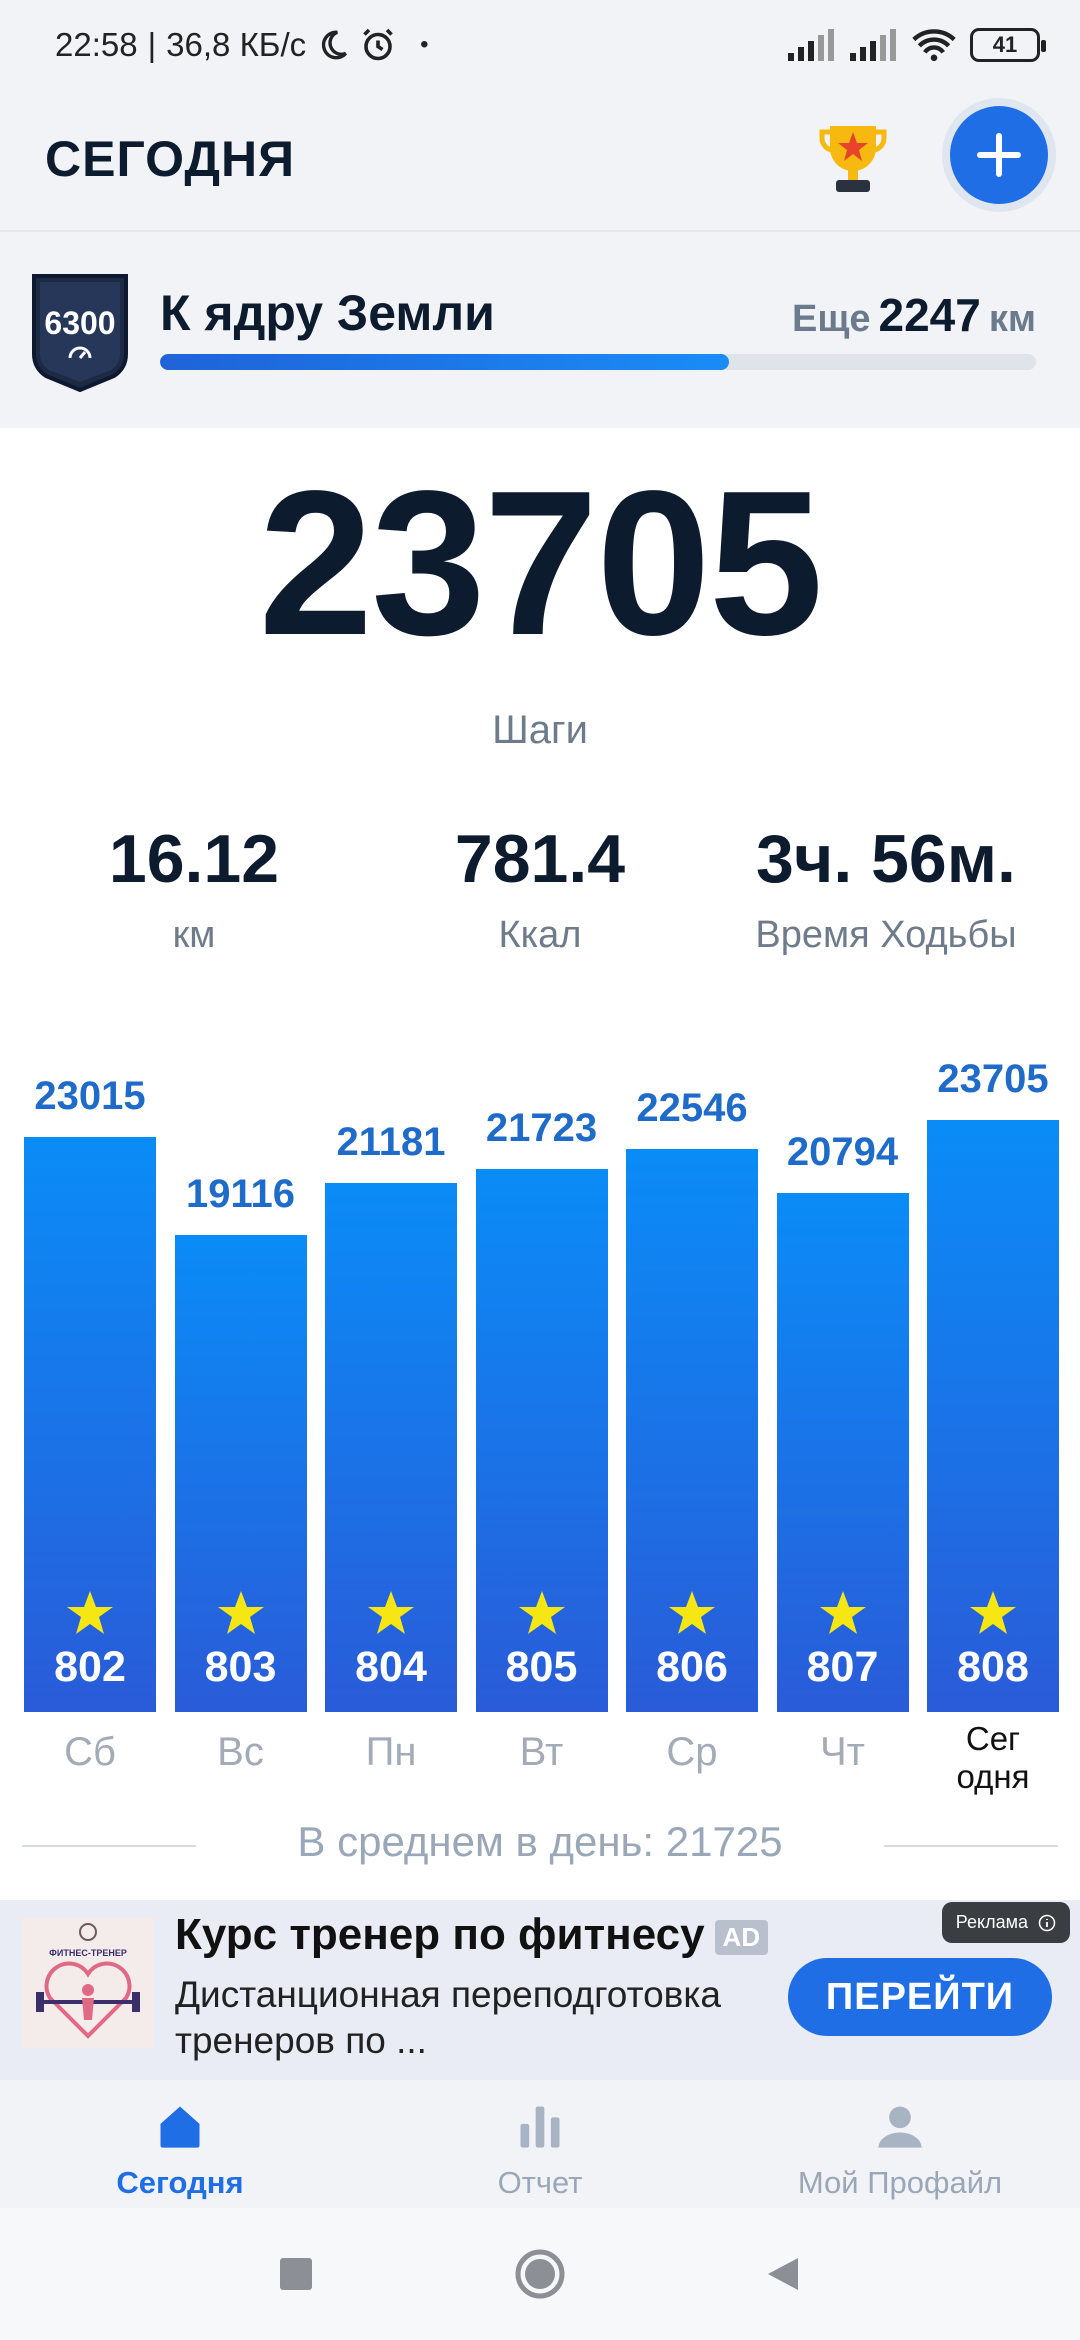  What do you see at coordinates (993, 1079) in the screenshot?
I see `bar-value-label: 23705` at bounding box center [993, 1079].